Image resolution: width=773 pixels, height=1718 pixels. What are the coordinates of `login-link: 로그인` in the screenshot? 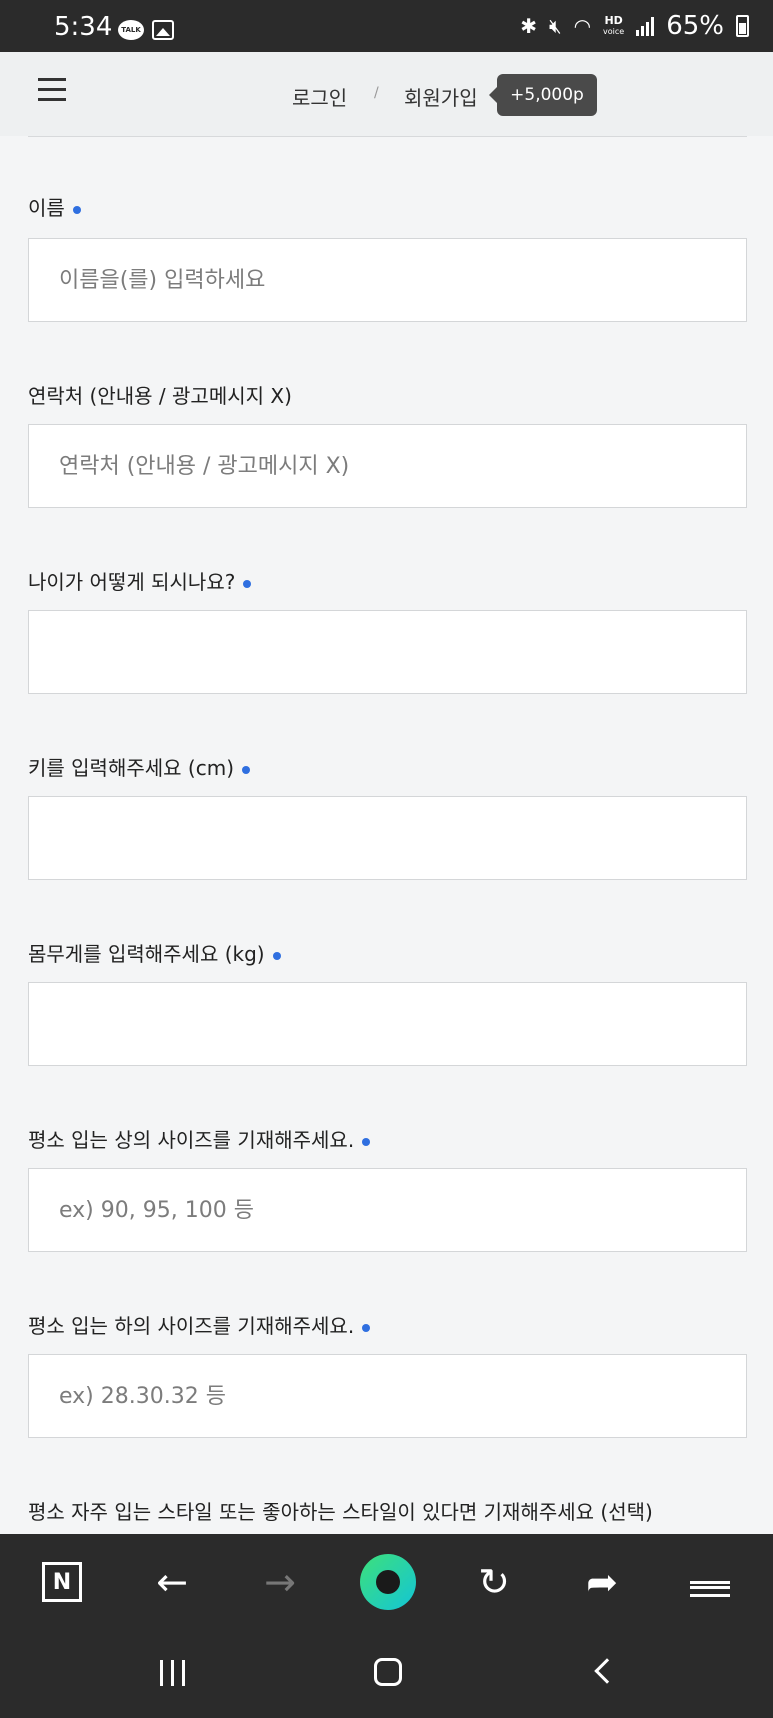 It's located at (319, 96).